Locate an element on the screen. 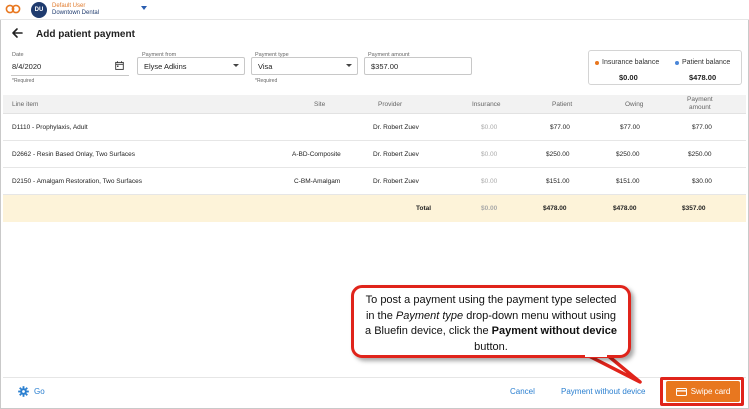  top-bar: DU Default User Downtown Dental is located at coordinates (374, 10).